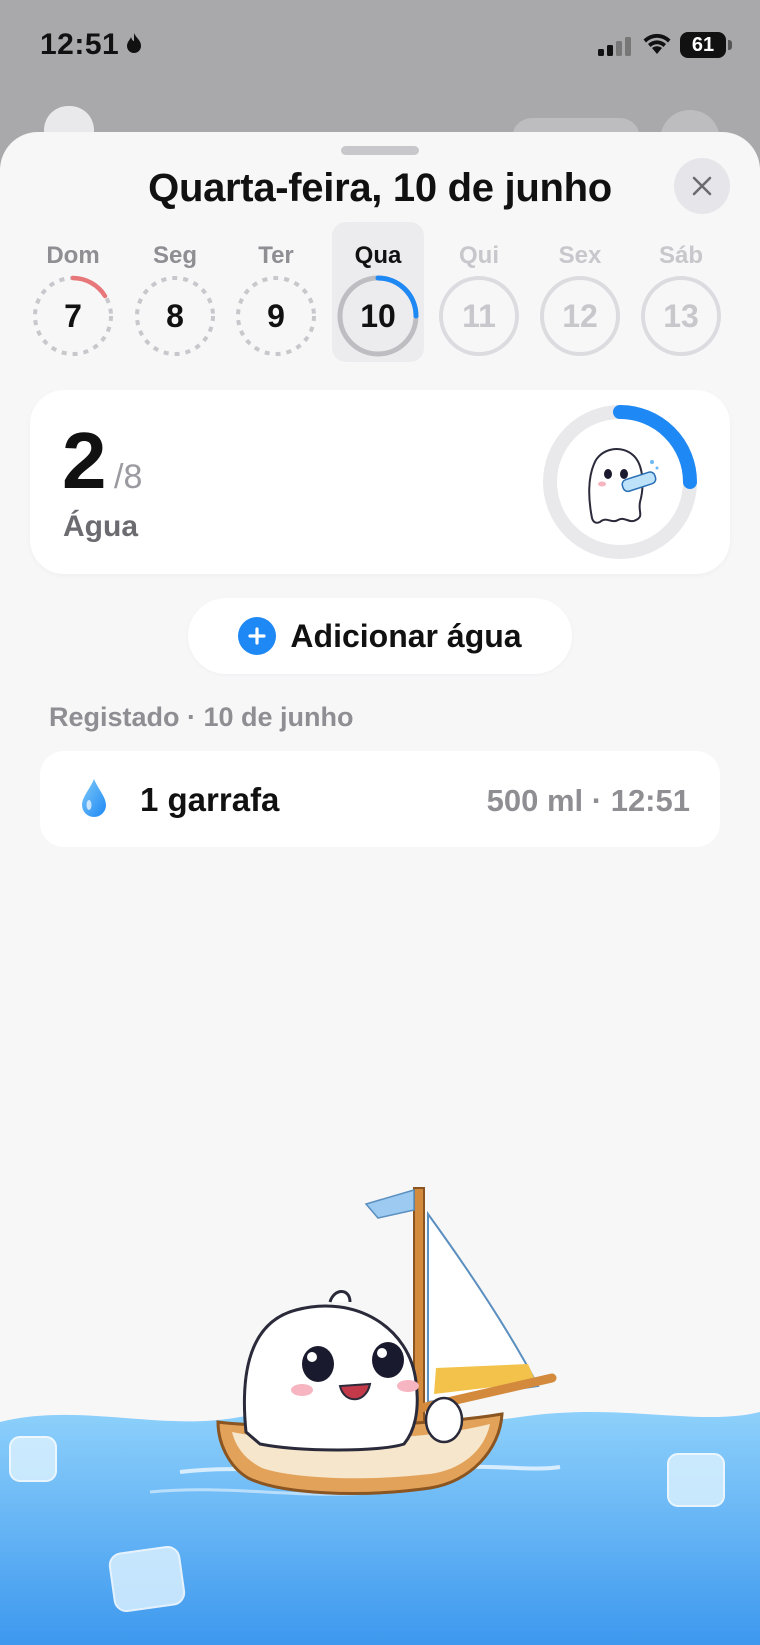 The width and height of the screenshot is (760, 1645). What do you see at coordinates (680, 255) in the screenshot?
I see `day-name: Sáb` at bounding box center [680, 255].